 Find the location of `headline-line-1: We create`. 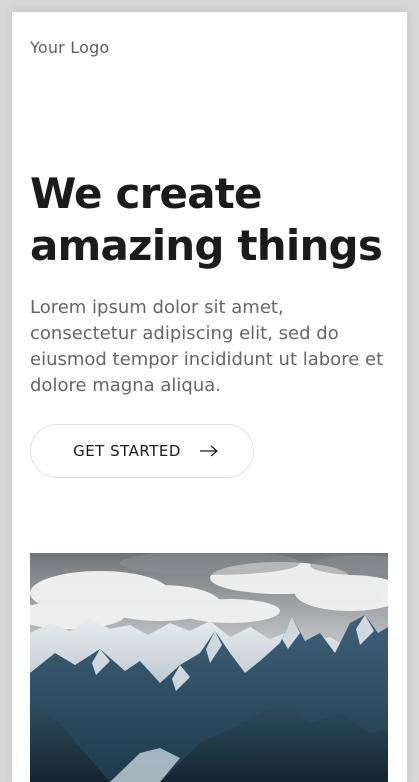

headline-line-1: We create is located at coordinates (146, 193).